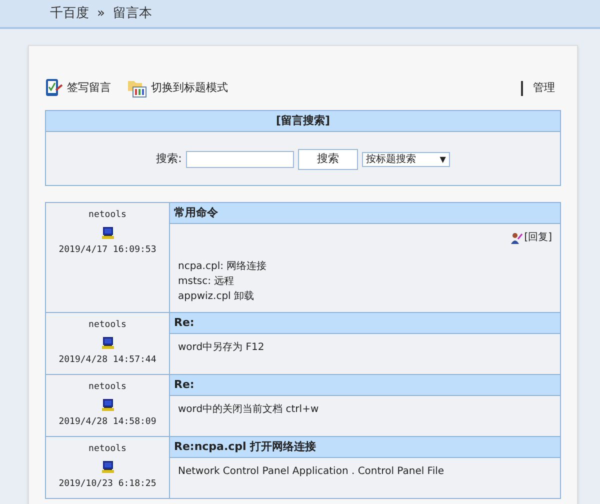 The width and height of the screenshot is (600, 504). I want to click on search-header: [留言搜索], so click(303, 121).